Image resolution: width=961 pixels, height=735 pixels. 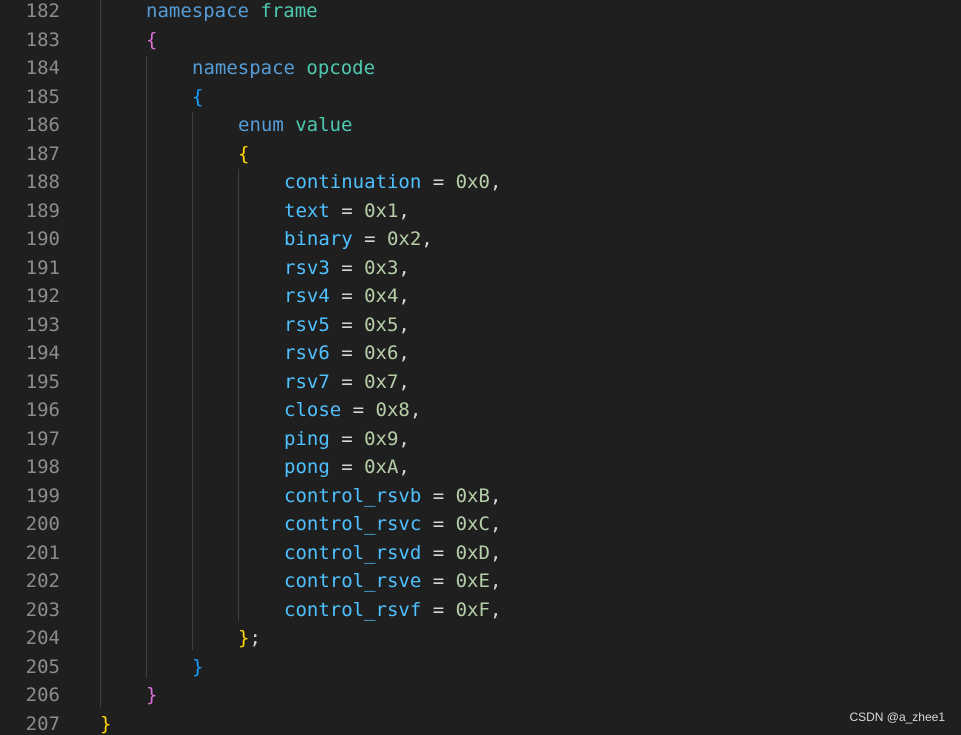 I want to click on code-text: control_rsvb = 0xB,, so click(x=392, y=496).